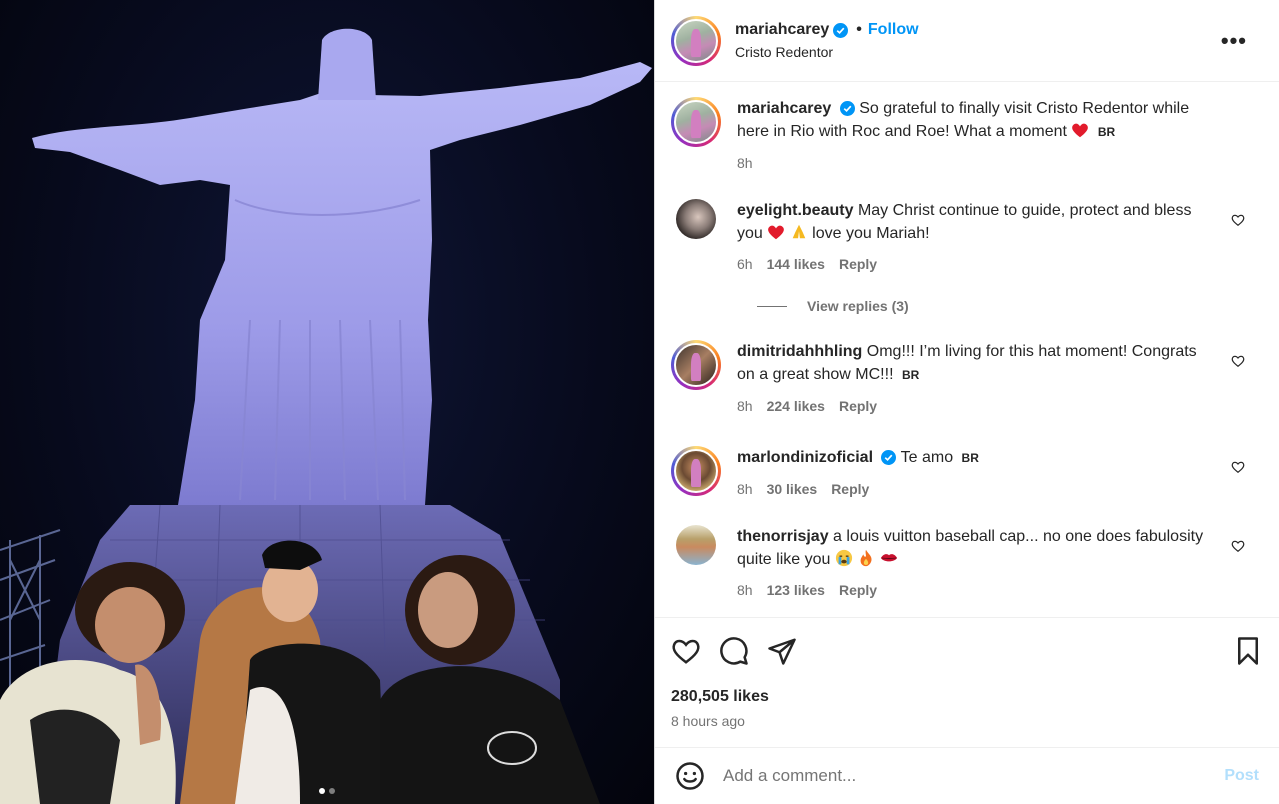  Describe the element at coordinates (1248, 651) in the screenshot. I see `bookmark-icon` at that location.